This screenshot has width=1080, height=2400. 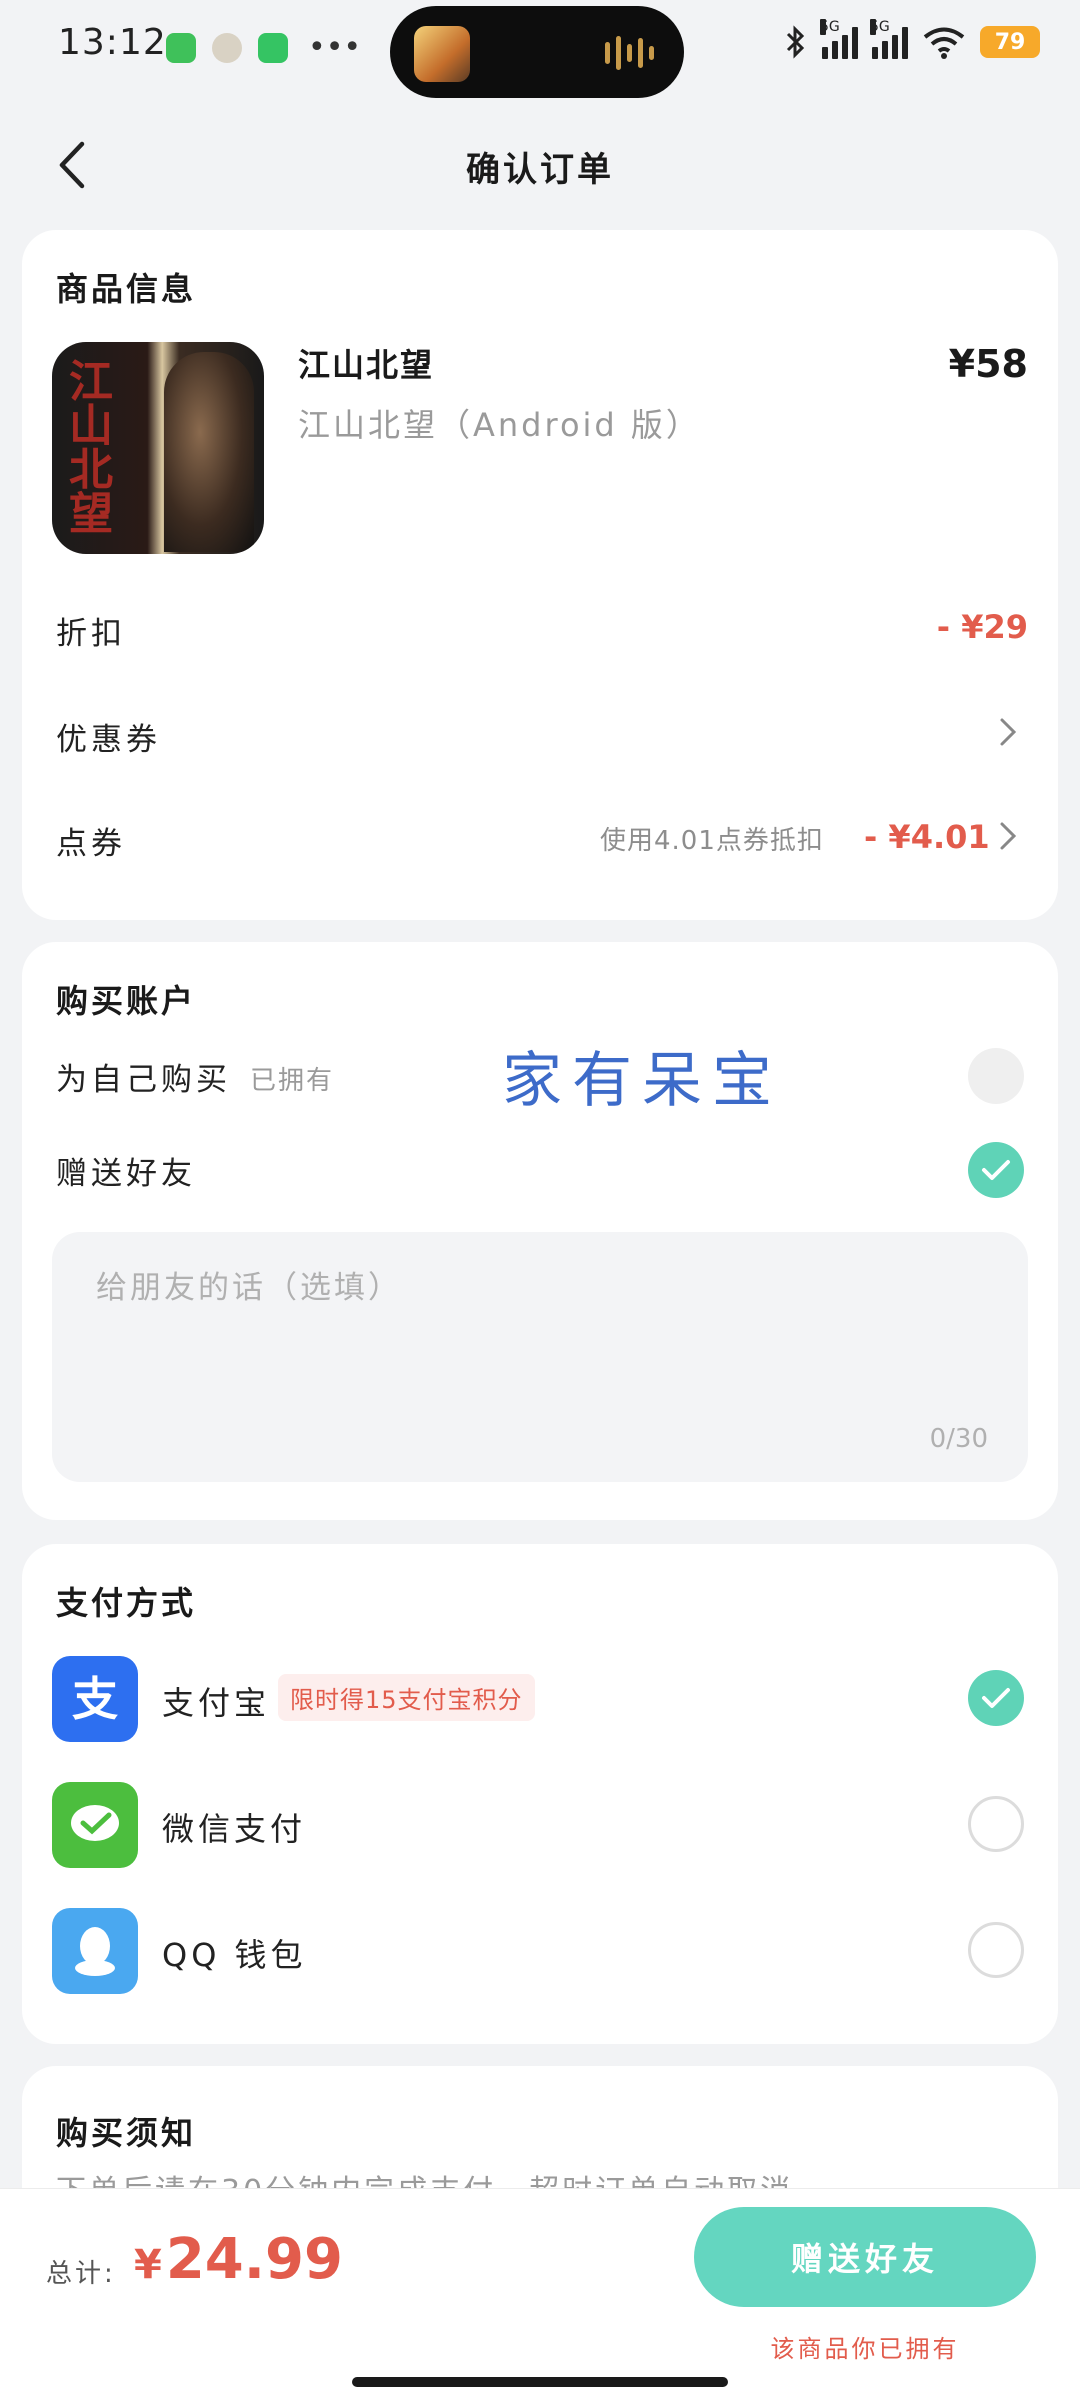 What do you see at coordinates (95, 1951) in the screenshot?
I see `qq-wallet-icon` at bounding box center [95, 1951].